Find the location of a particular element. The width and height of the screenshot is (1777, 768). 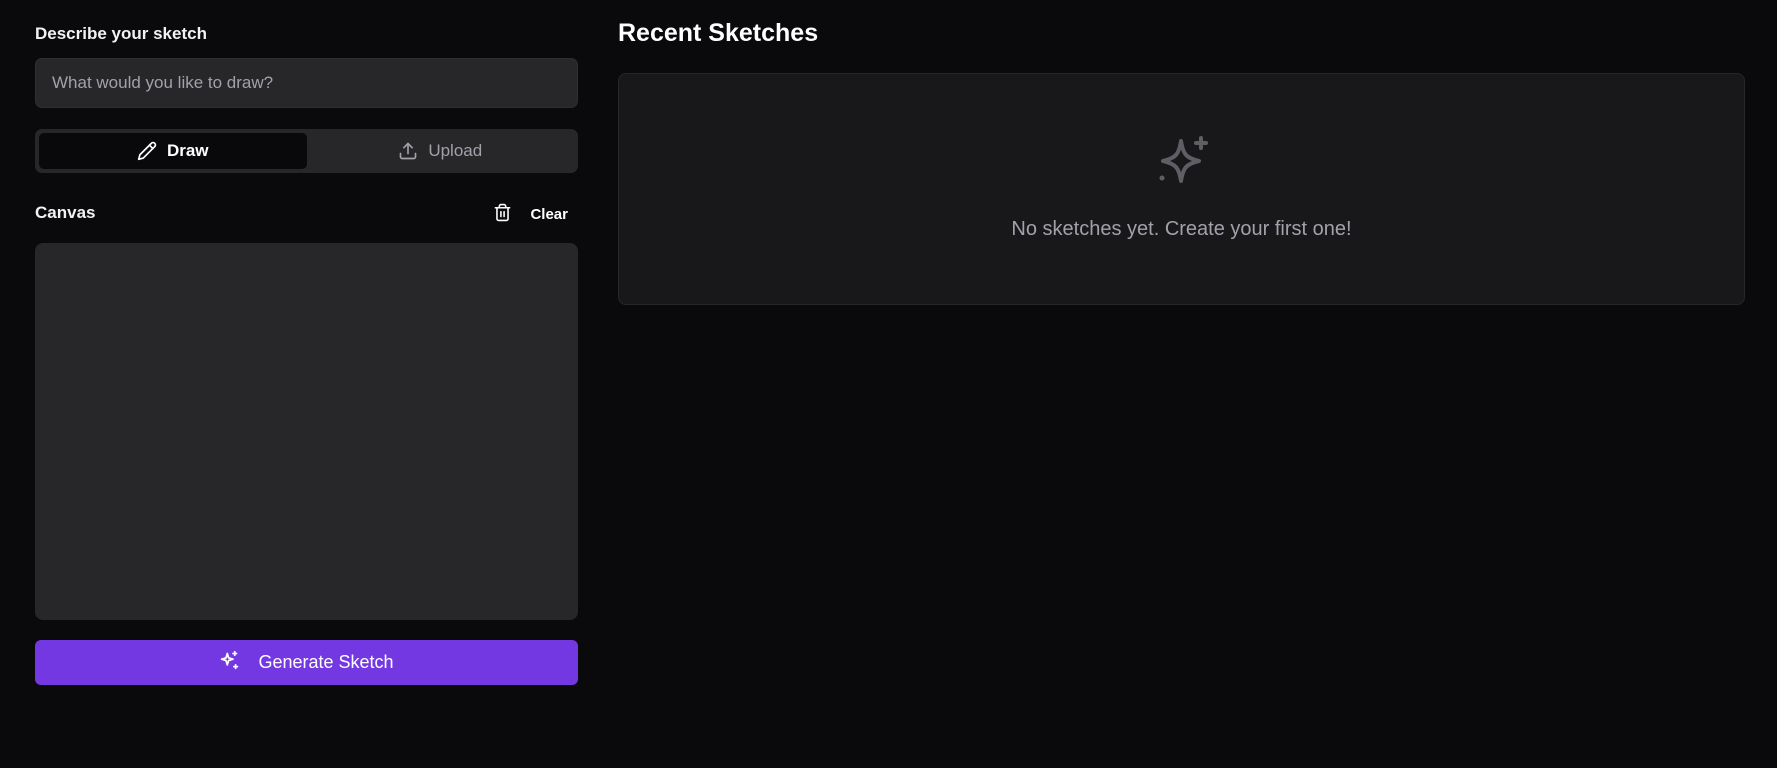

upload-mode-button: Upload is located at coordinates (441, 151).